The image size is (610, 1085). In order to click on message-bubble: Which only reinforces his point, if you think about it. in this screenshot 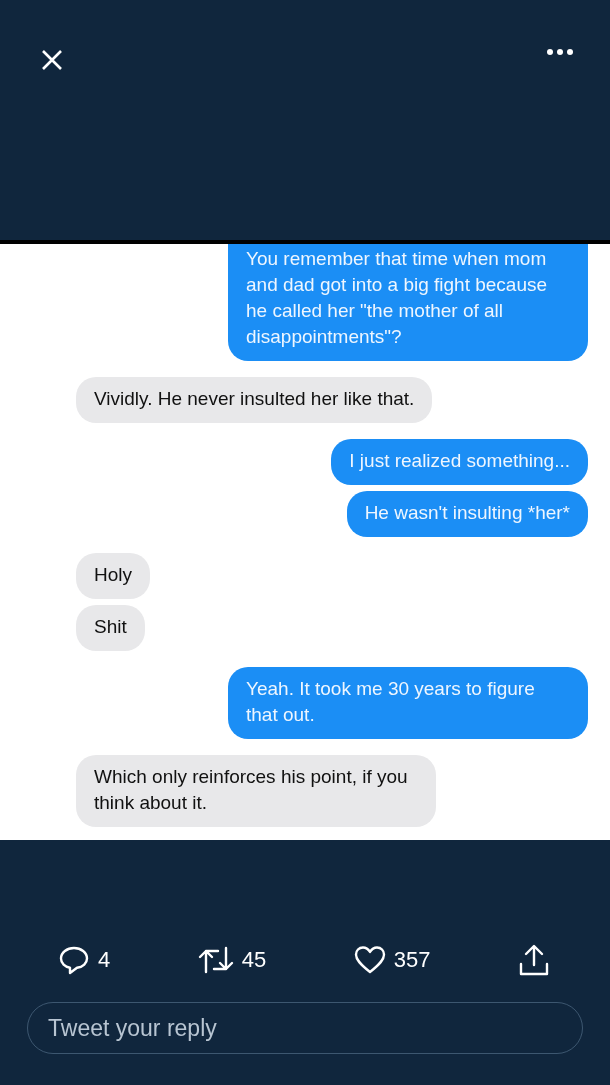, I will do `click(256, 791)`.